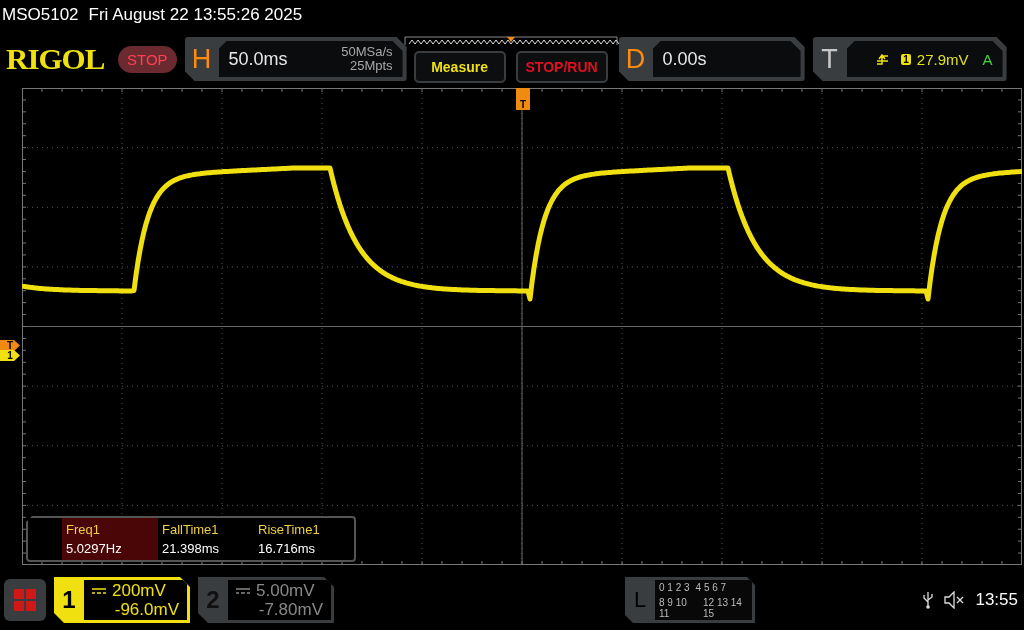 This screenshot has height=630, width=1024. What do you see at coordinates (69, 600) in the screenshot?
I see `channel-number: 1` at bounding box center [69, 600].